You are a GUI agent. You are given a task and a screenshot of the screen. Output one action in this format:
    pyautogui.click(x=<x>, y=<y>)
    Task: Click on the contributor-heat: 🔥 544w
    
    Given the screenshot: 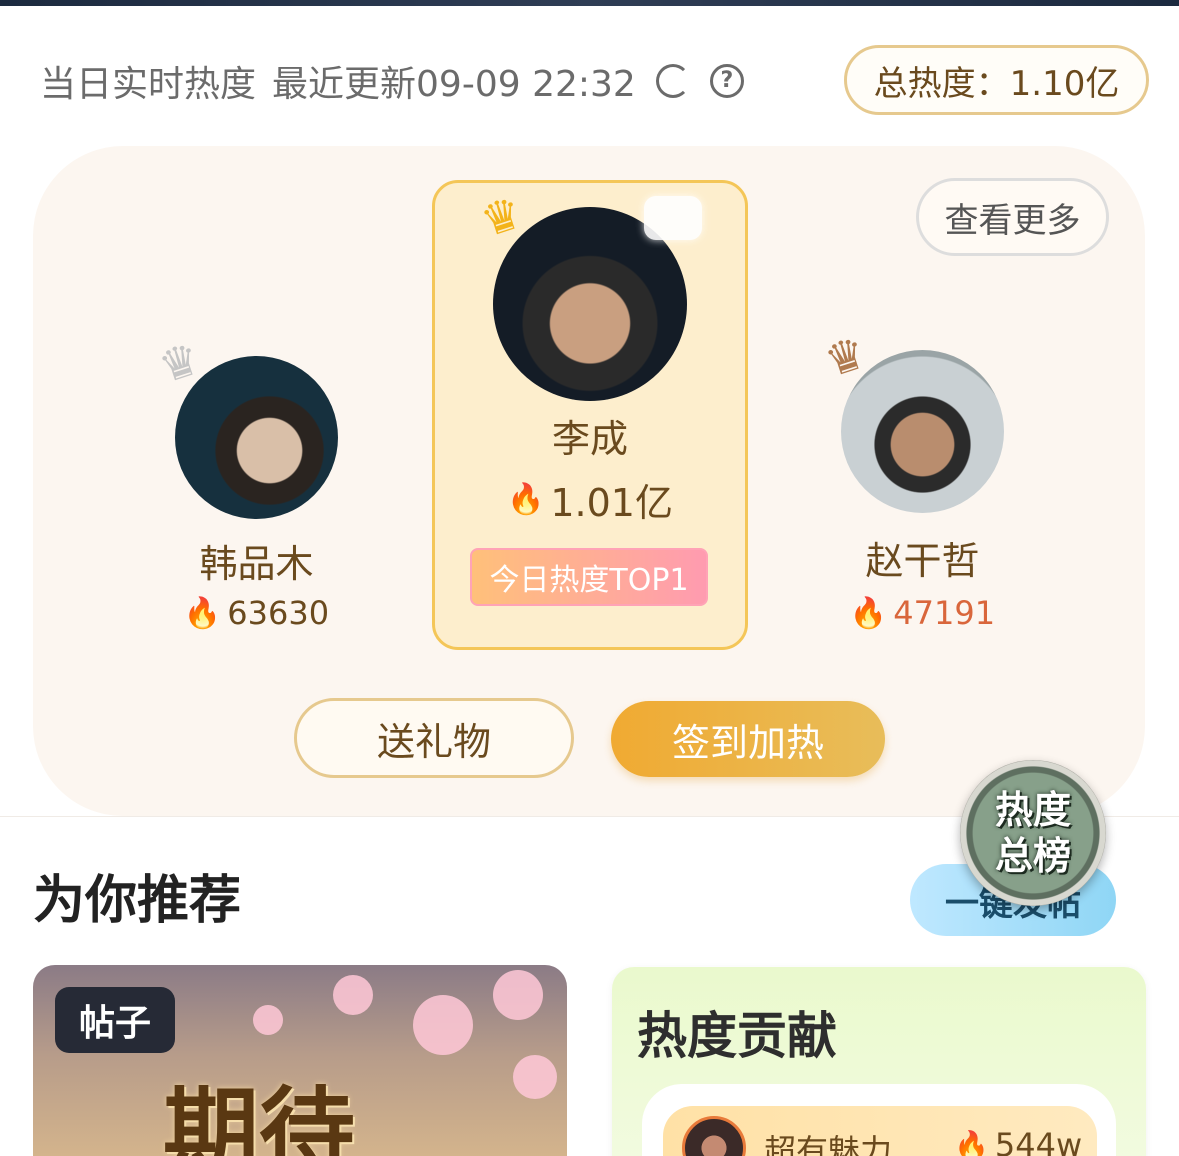 What is the action you would take?
    pyautogui.click(x=1018, y=1141)
    